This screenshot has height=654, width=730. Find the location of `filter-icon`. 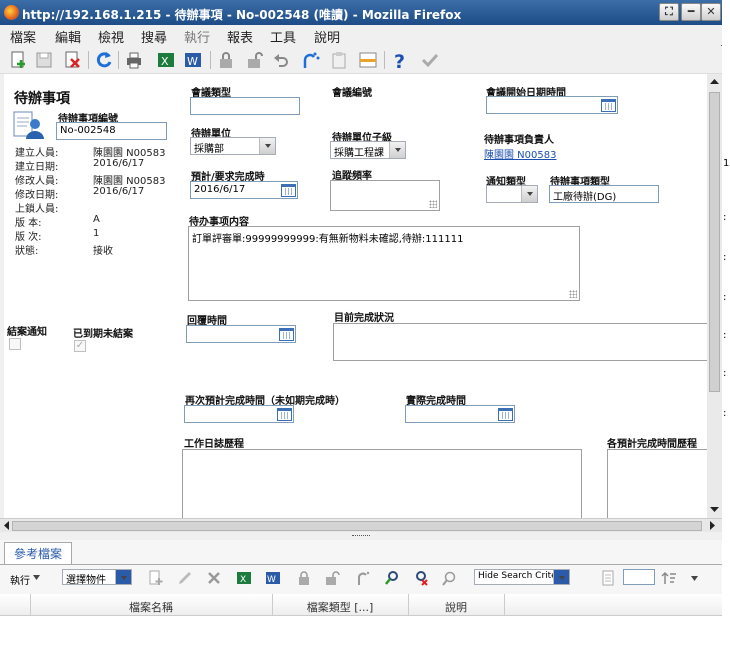

filter-icon is located at coordinates (449, 578).